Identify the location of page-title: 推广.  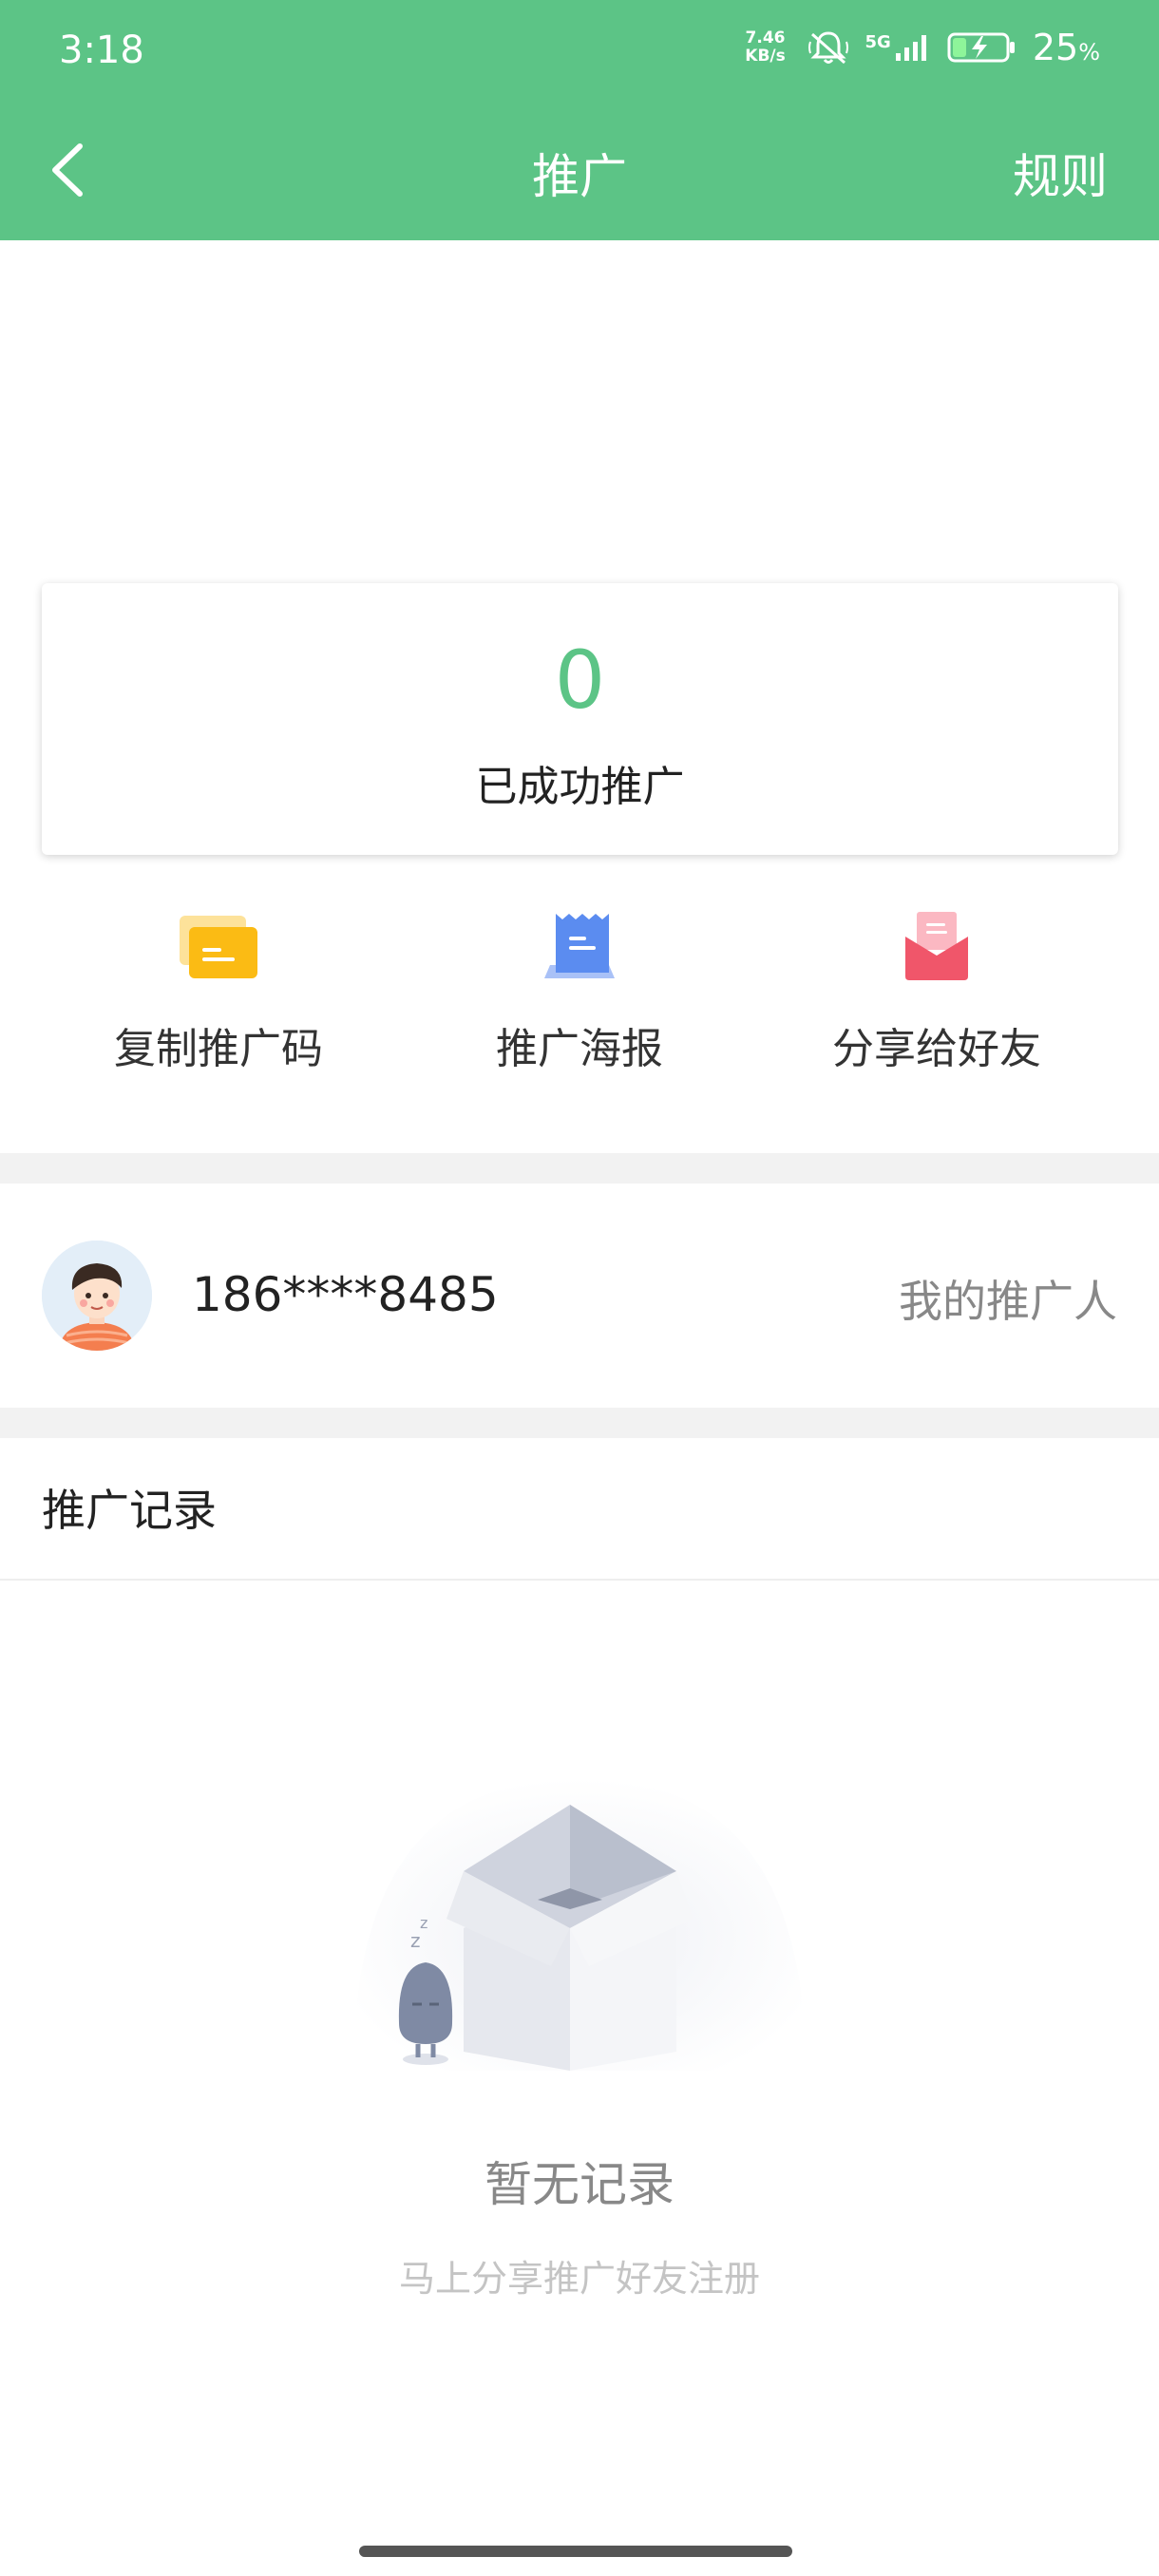
(579, 176).